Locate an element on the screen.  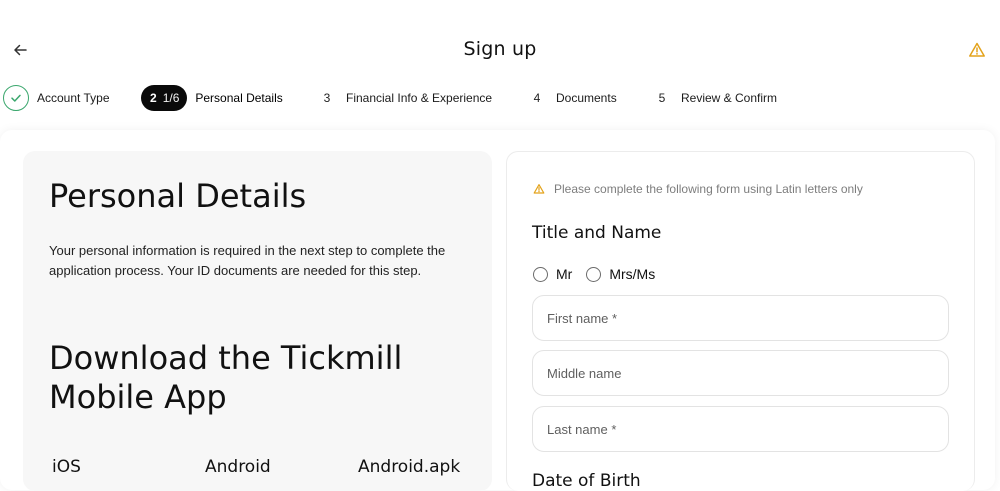
step-label: Financial Info & Experience is located at coordinates (419, 98).